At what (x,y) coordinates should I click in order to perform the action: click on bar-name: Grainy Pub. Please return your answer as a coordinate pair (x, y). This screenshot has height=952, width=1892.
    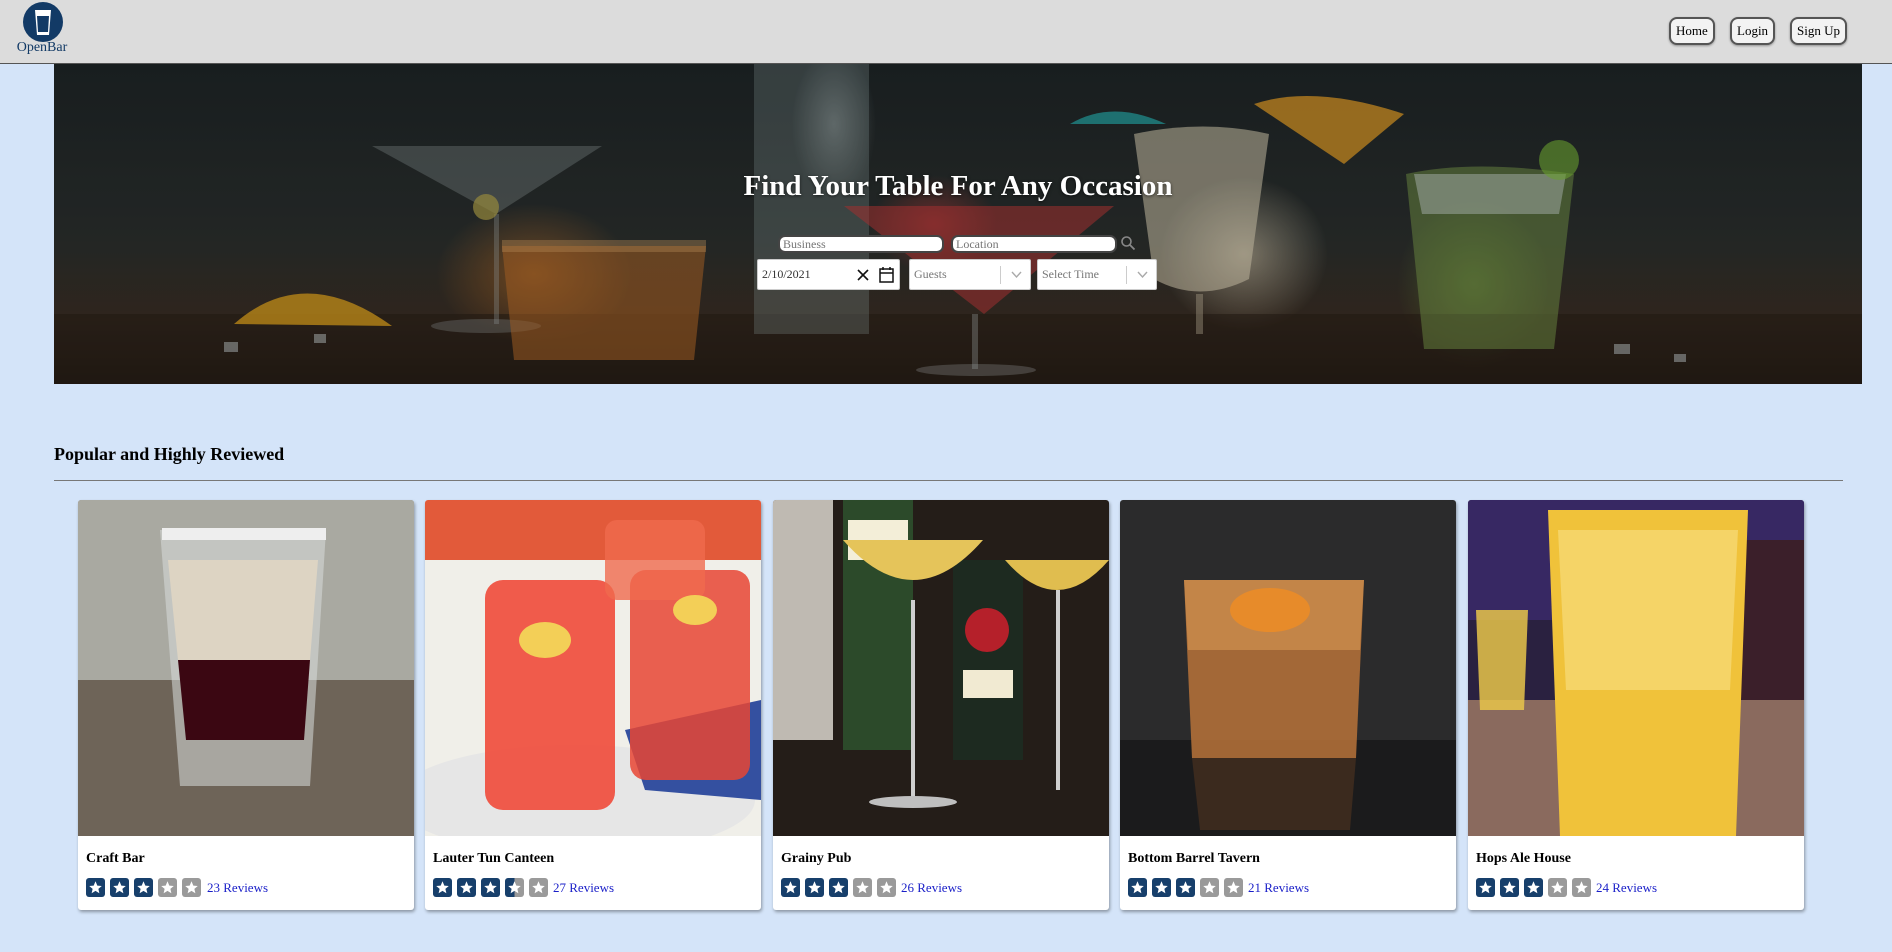
    Looking at the image, I should click on (816, 859).